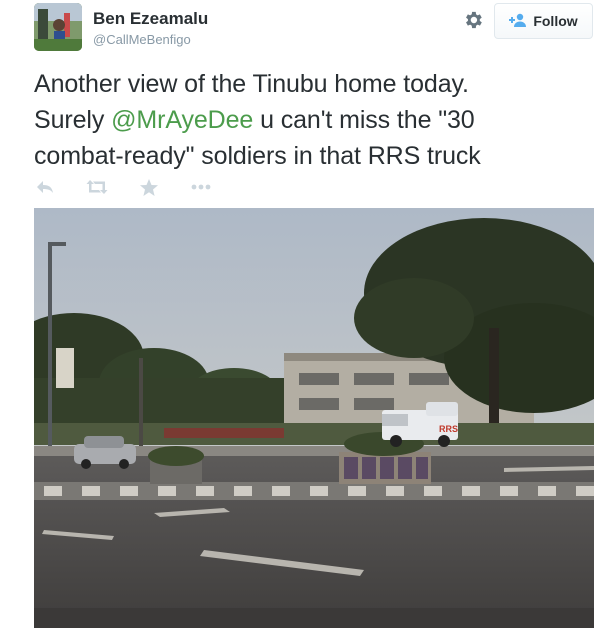 This screenshot has width=605, height=641. I want to click on follow-button: Follow, so click(543, 21).